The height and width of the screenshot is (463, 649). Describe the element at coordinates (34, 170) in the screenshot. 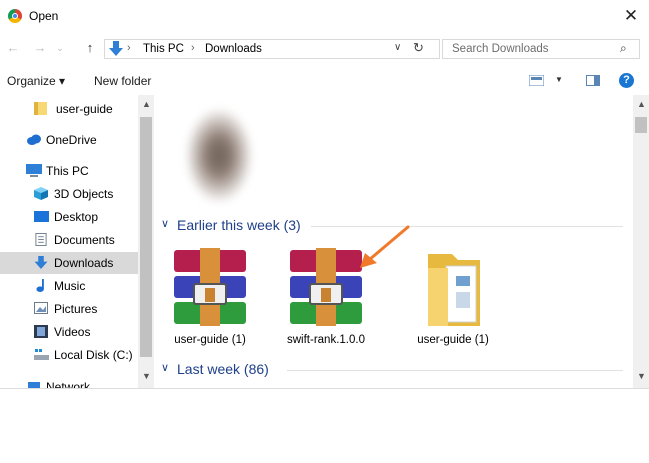

I see `computer-icon` at that location.